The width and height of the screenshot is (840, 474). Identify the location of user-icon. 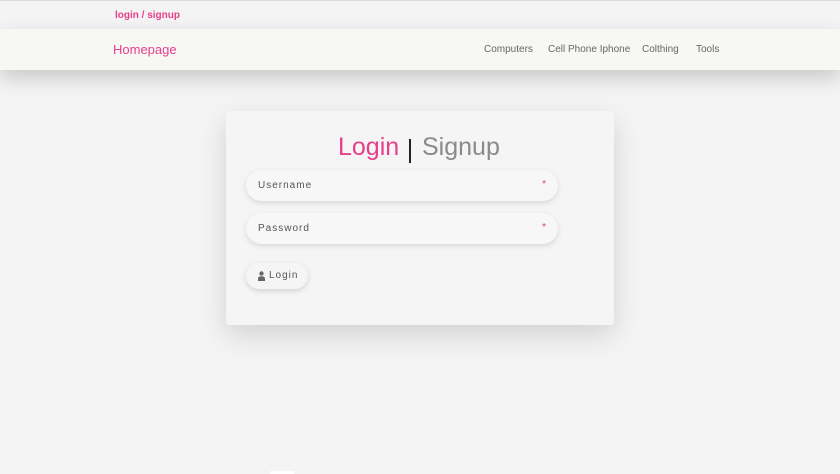
(261, 276).